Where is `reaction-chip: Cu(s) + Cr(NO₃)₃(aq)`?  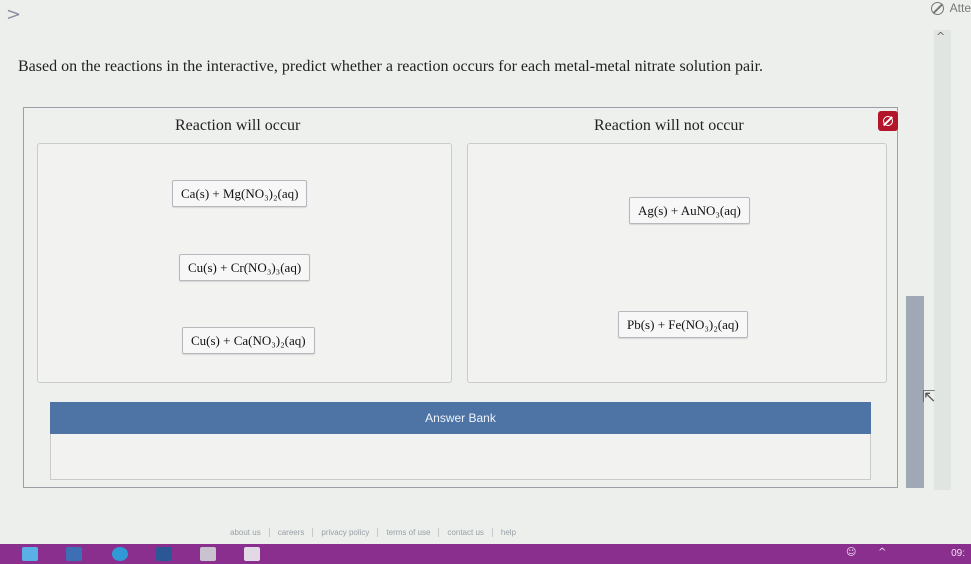
reaction-chip: Cu(s) + Cr(NO₃)₃(aq) is located at coordinates (245, 267).